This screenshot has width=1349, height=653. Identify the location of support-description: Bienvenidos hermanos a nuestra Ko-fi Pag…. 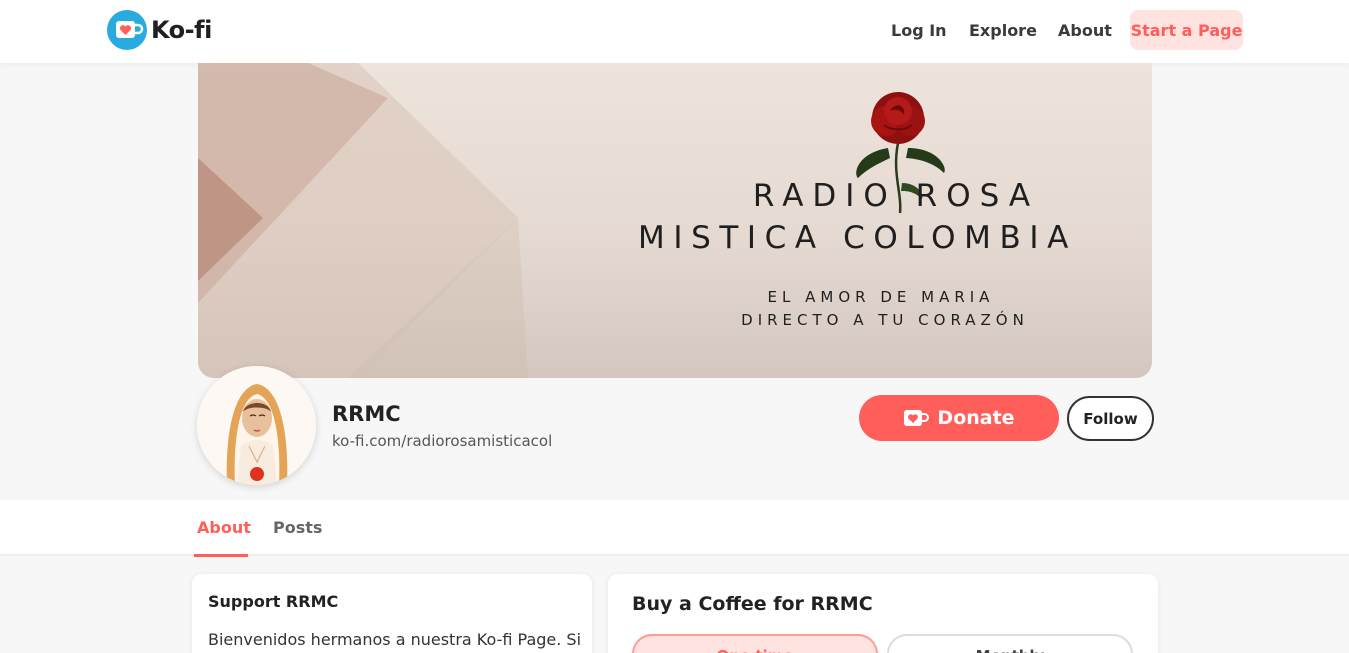
(395, 639).